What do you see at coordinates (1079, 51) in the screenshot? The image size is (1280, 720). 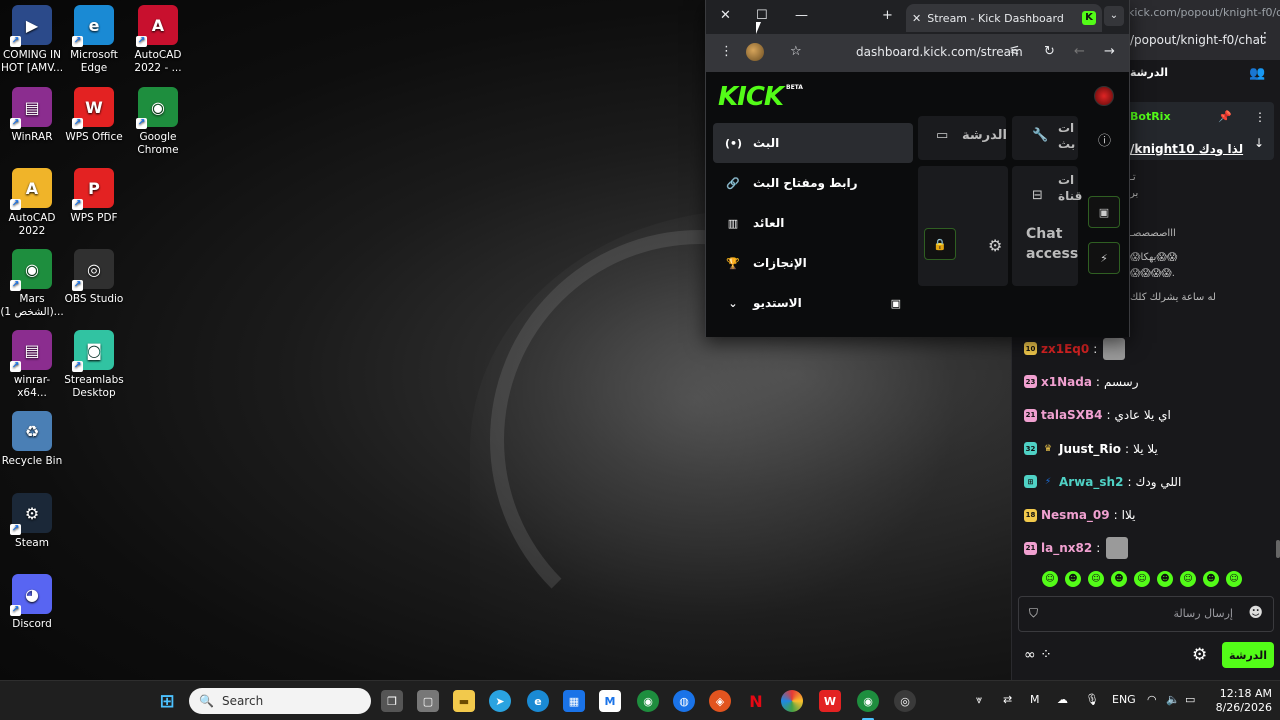 I see `back-arrow-icon: ←` at bounding box center [1079, 51].